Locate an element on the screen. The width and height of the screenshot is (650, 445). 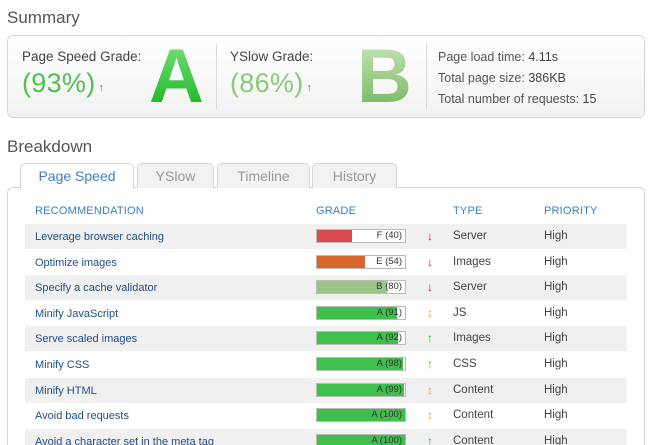
grade-label: A (92) is located at coordinates (389, 338).